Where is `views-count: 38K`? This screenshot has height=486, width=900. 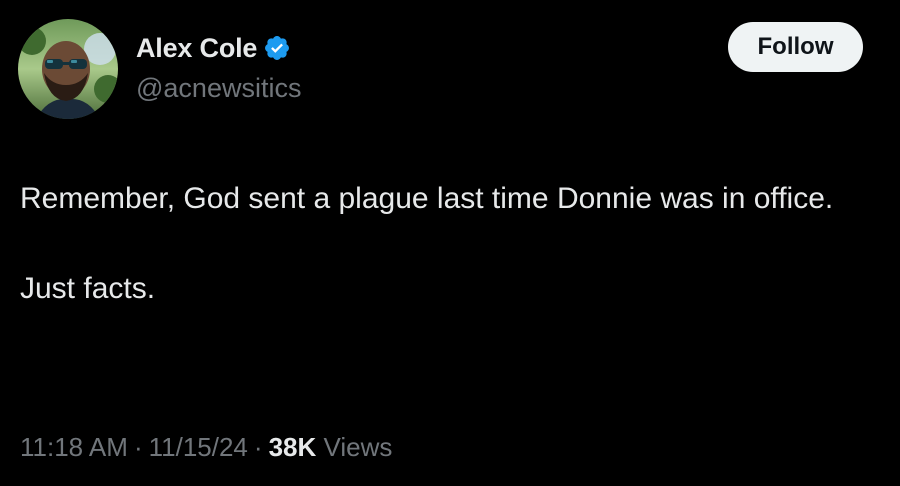
views-count: 38K is located at coordinates (292, 447).